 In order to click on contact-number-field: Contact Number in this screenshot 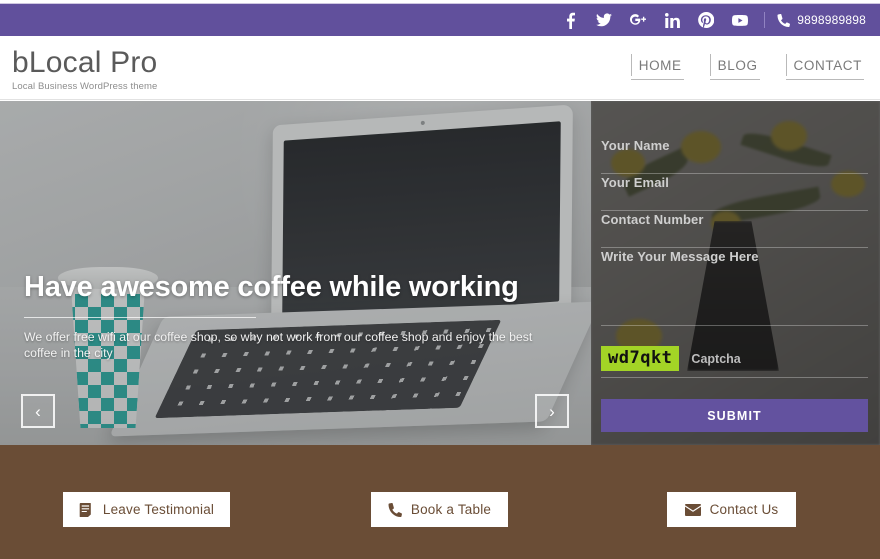, I will do `click(734, 229)`.